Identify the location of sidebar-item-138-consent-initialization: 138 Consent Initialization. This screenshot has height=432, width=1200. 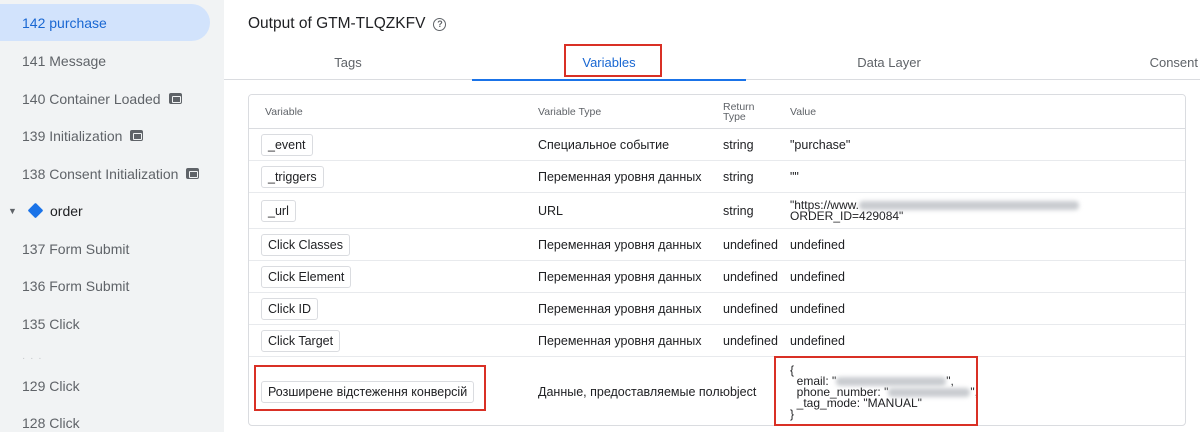
(105, 173).